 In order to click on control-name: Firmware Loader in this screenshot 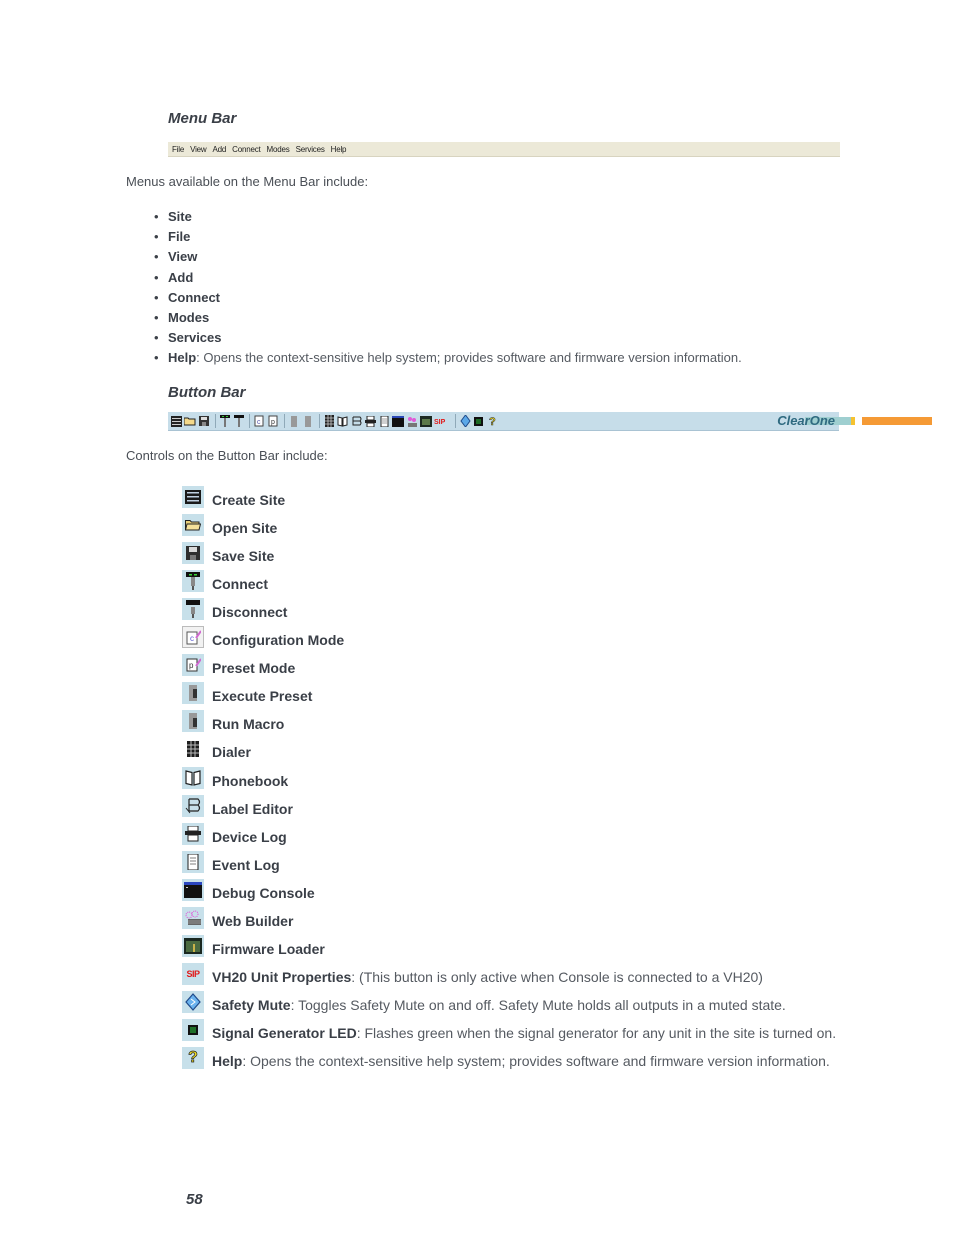, I will do `click(268, 948)`.